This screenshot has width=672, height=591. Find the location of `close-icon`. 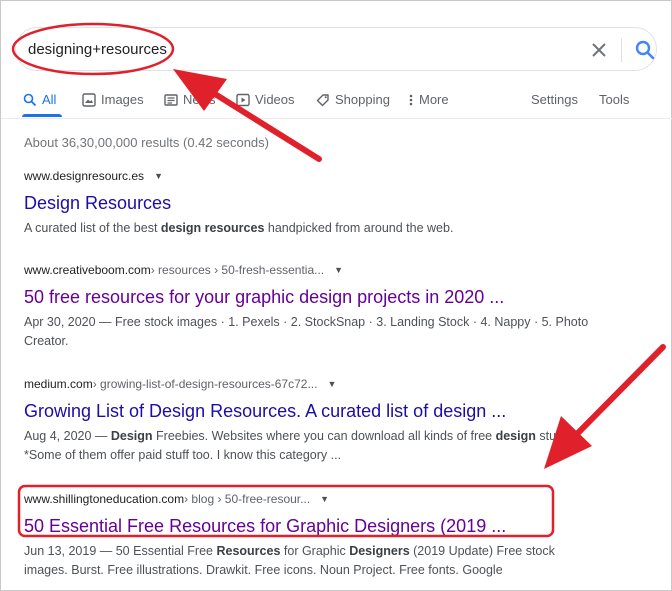

close-icon is located at coordinates (599, 50).